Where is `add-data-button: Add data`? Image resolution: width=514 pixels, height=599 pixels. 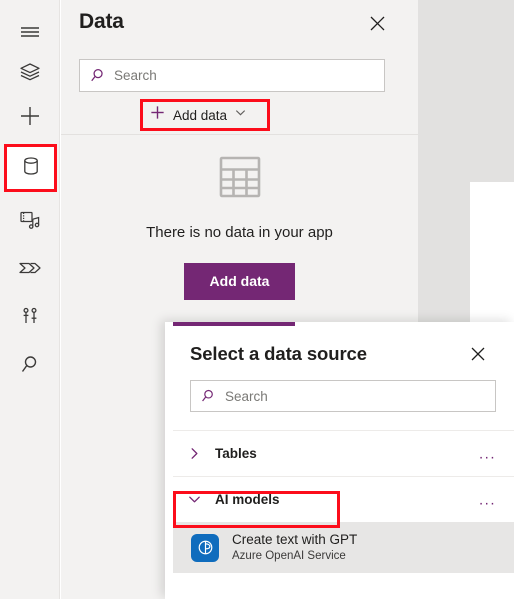
add-data-button: Add data is located at coordinates (239, 281).